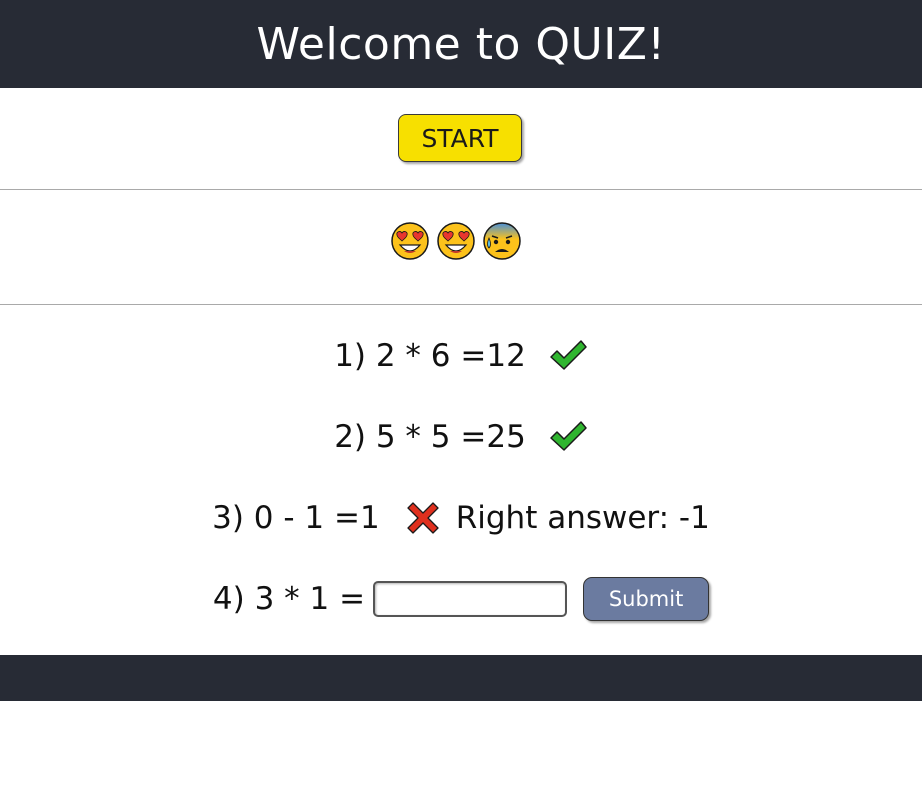  What do you see at coordinates (646, 599) in the screenshot?
I see `submit-button: Submit` at bounding box center [646, 599].